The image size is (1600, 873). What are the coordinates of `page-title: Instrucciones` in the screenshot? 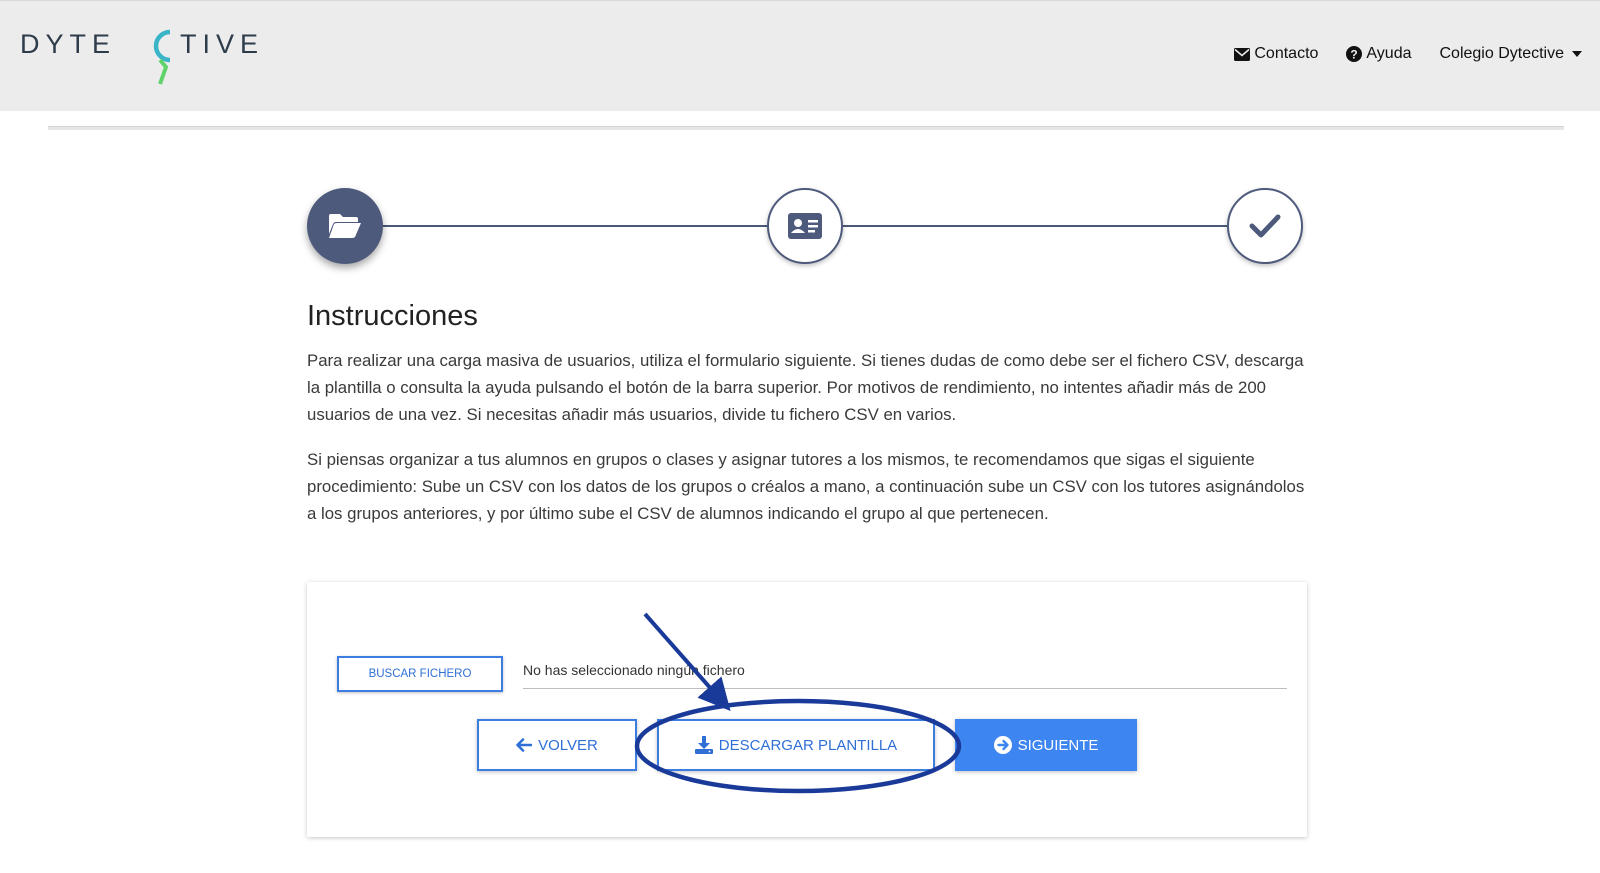 It's located at (392, 316).